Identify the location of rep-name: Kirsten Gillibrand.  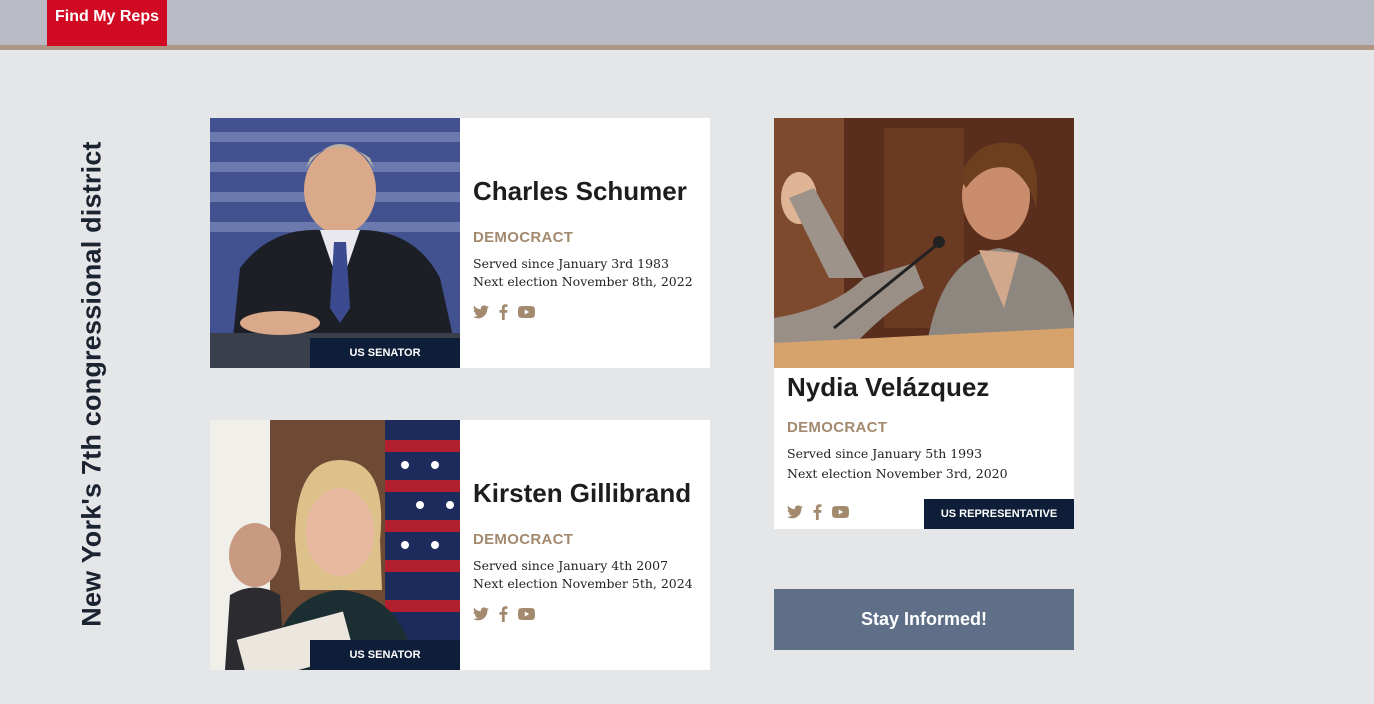
(582, 493).